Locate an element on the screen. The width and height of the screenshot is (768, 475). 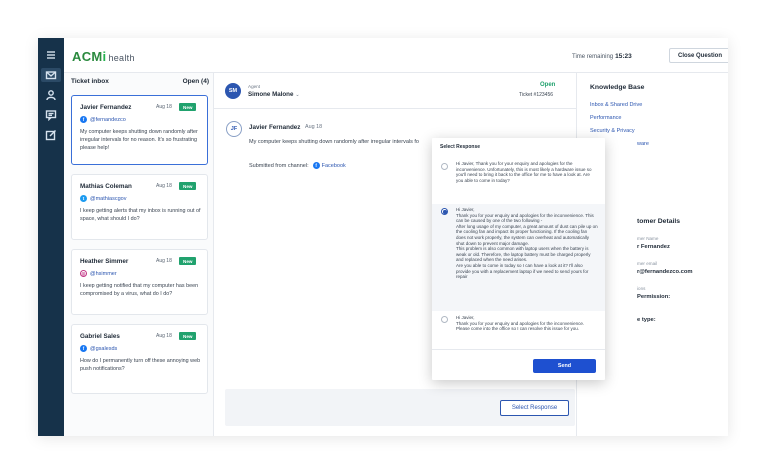
ticket-handle: f @gsalesds is located at coordinates (98, 348).